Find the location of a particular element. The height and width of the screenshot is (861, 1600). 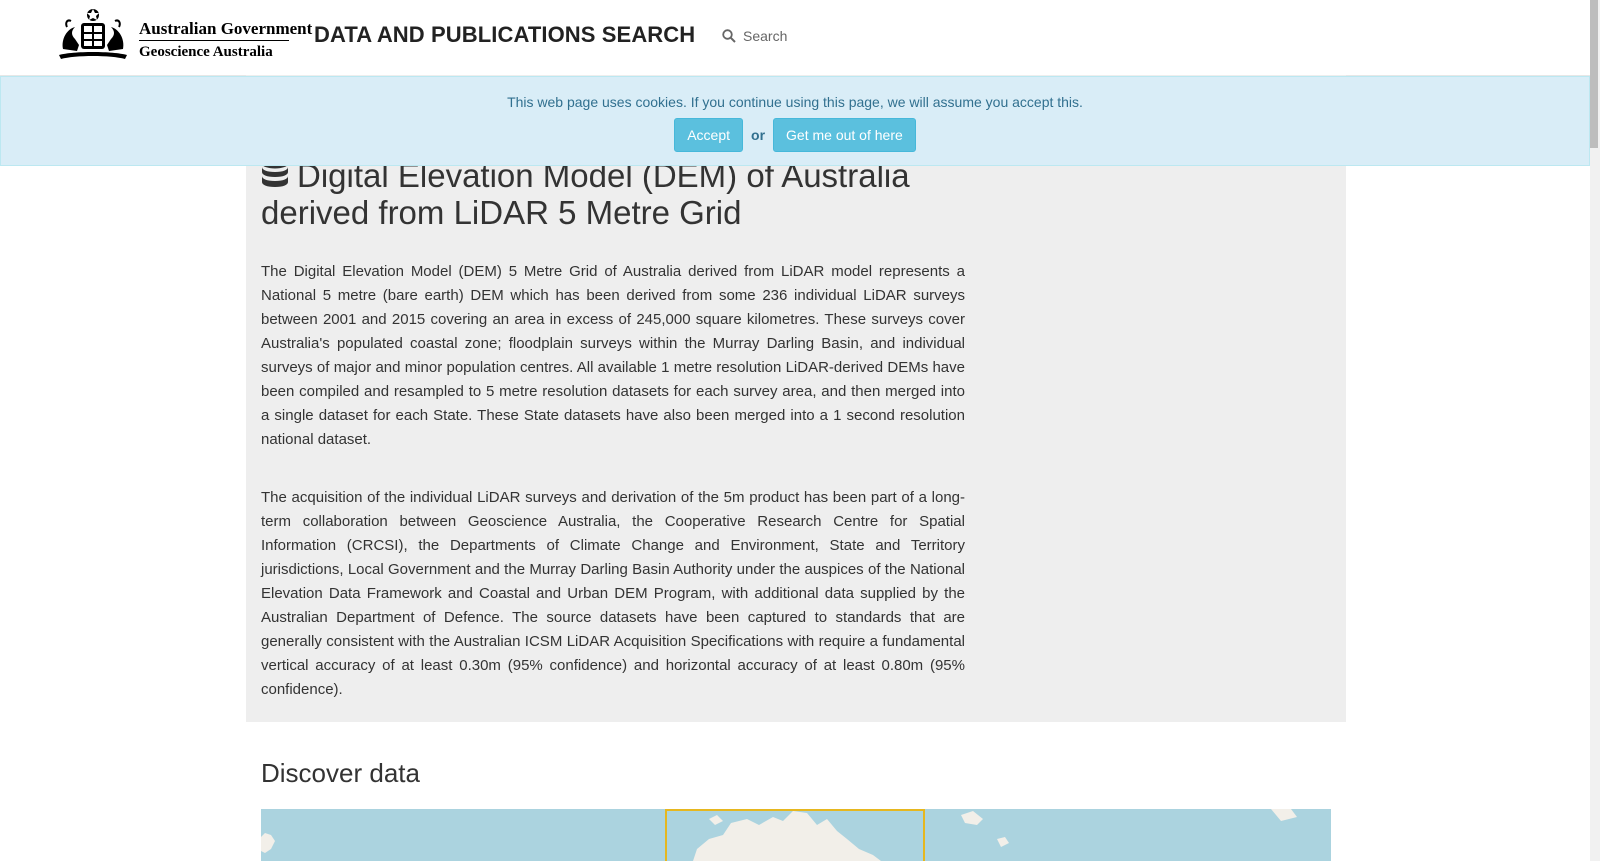

cookie-or-text: or is located at coordinates (758, 135).